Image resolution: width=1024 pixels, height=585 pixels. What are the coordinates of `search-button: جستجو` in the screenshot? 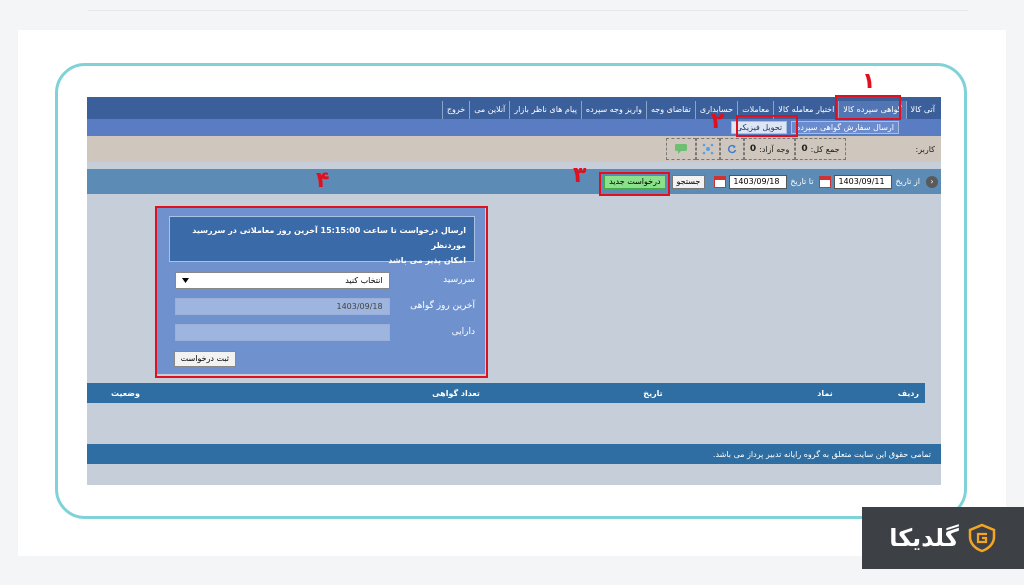 It's located at (688, 181).